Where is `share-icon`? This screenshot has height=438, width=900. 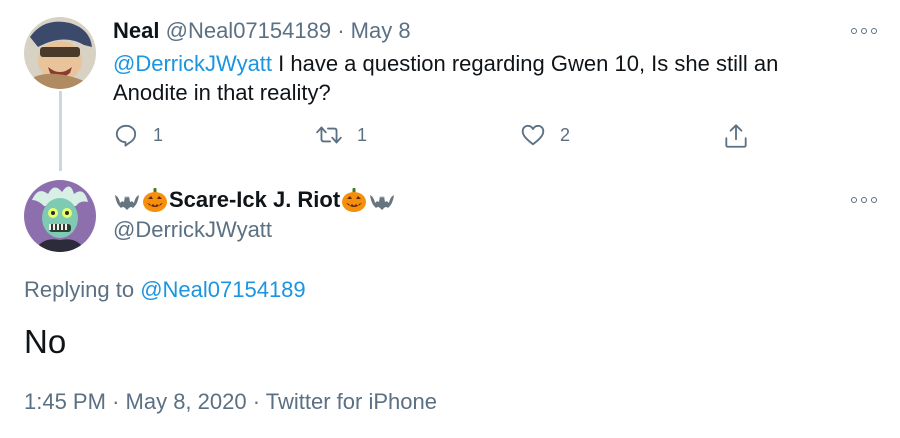 share-icon is located at coordinates (736, 136).